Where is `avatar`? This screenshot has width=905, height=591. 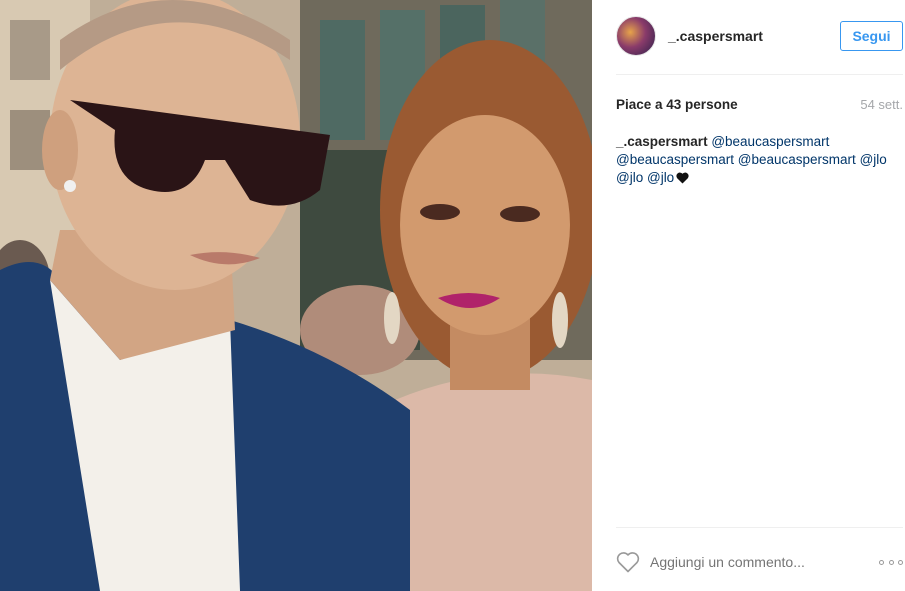 avatar is located at coordinates (636, 36).